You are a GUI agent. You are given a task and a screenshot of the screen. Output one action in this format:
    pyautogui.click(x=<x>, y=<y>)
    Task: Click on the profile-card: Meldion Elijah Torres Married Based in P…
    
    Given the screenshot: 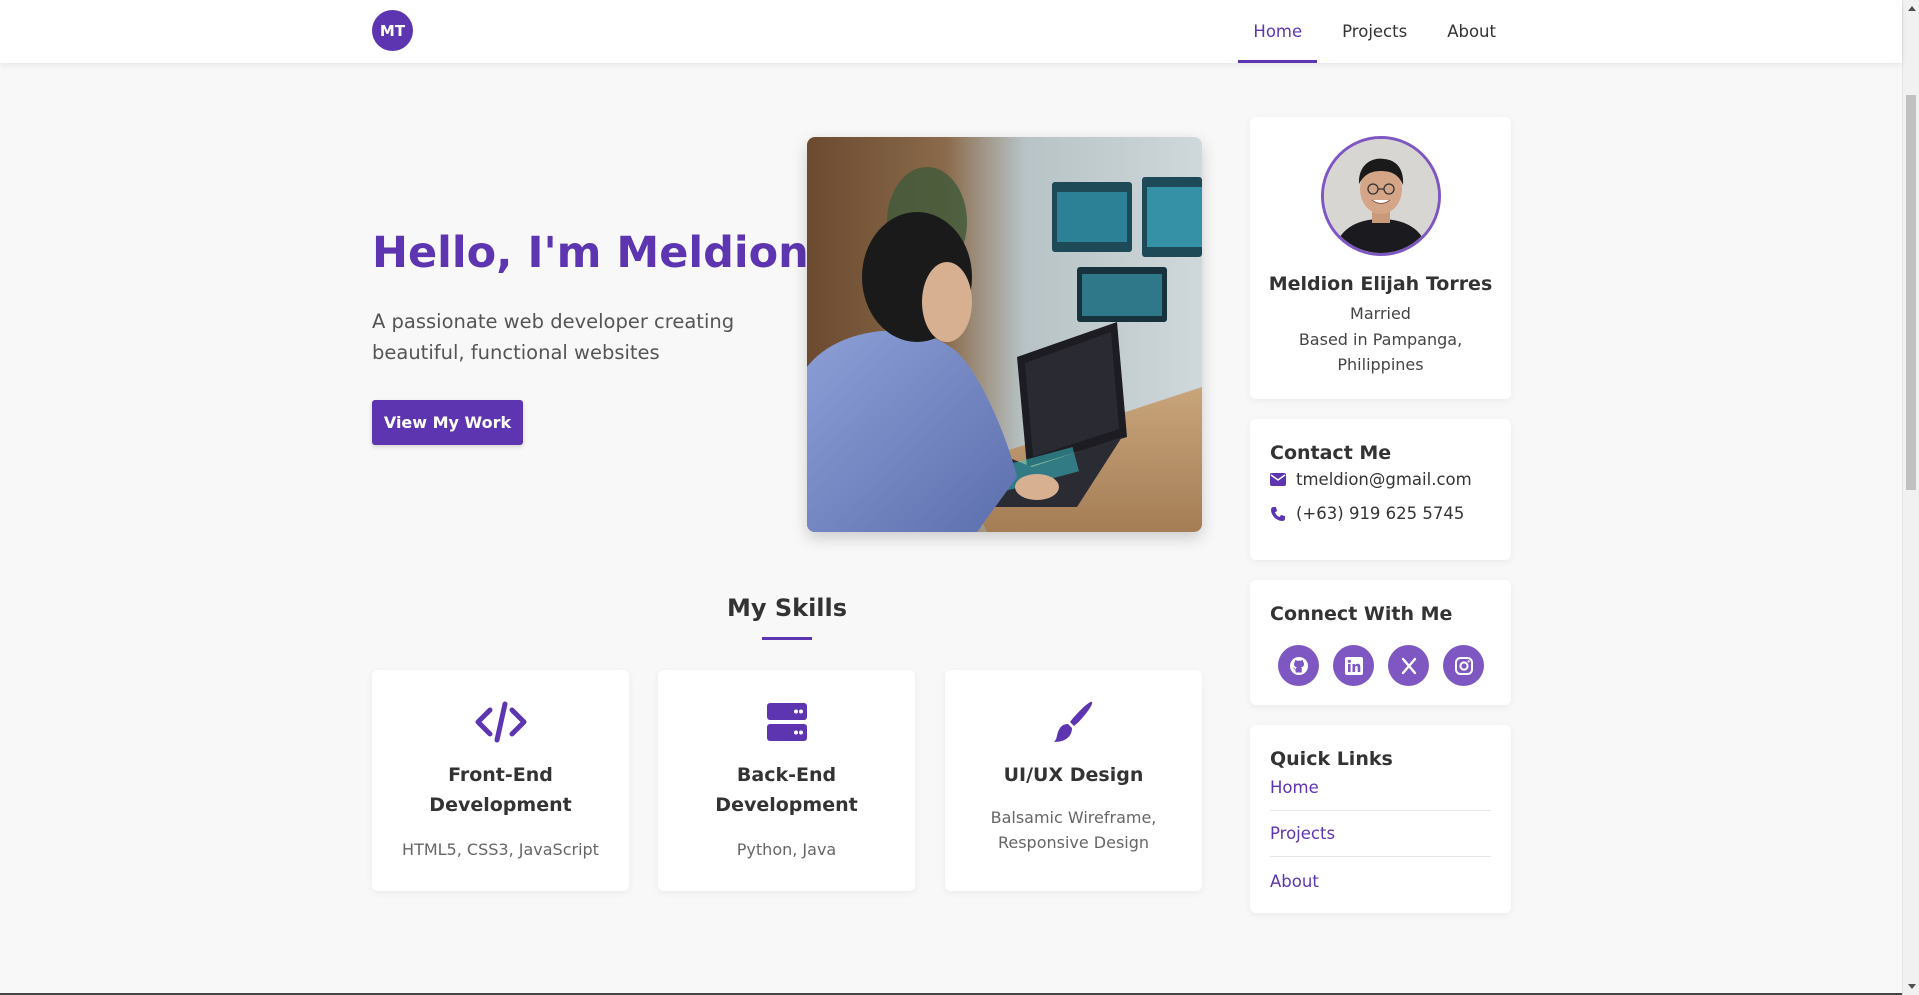 What is the action you would take?
    pyautogui.click(x=1380, y=258)
    